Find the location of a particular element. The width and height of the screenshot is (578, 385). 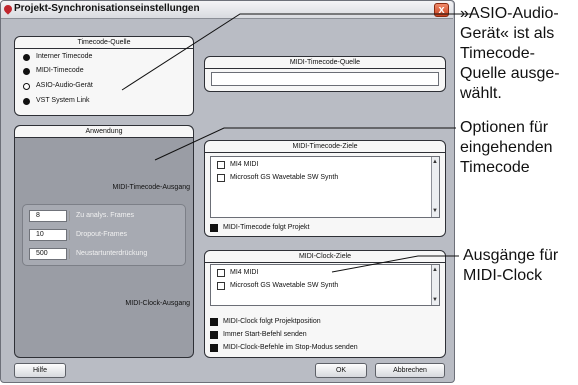

options-leader-line is located at coordinates (305, 144).